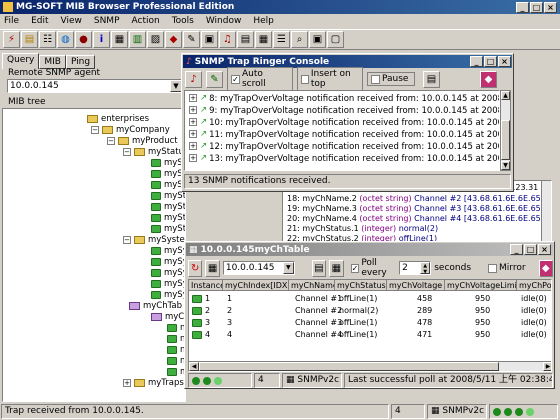 The width and height of the screenshot is (560, 420). What do you see at coordinates (168, 228) in the screenshot?
I see `tree-leaf-mystatustimeticks: myStatusTimeTicks` at bounding box center [168, 228].